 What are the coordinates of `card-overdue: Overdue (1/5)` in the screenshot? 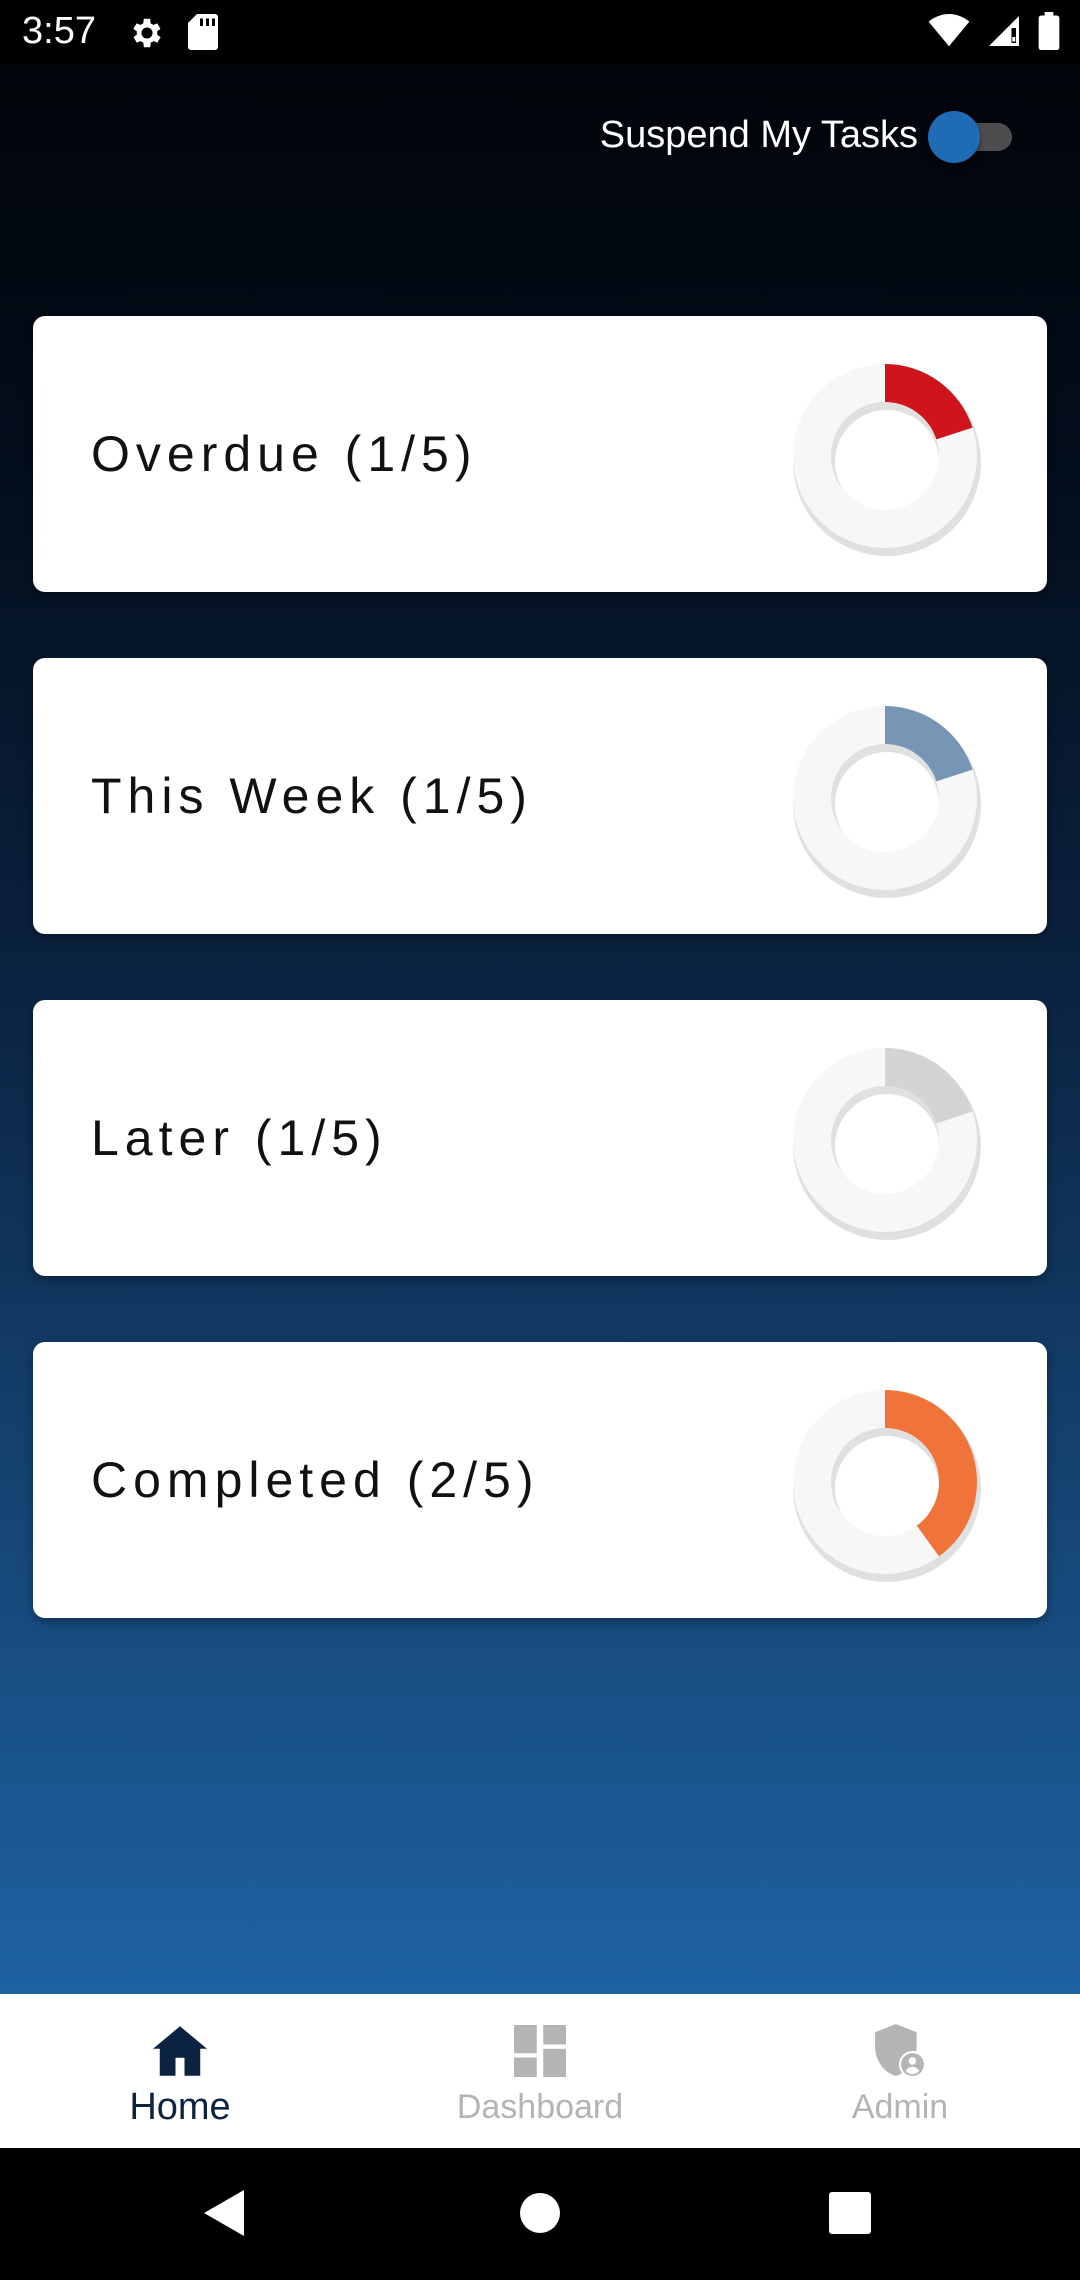 It's located at (540, 454).